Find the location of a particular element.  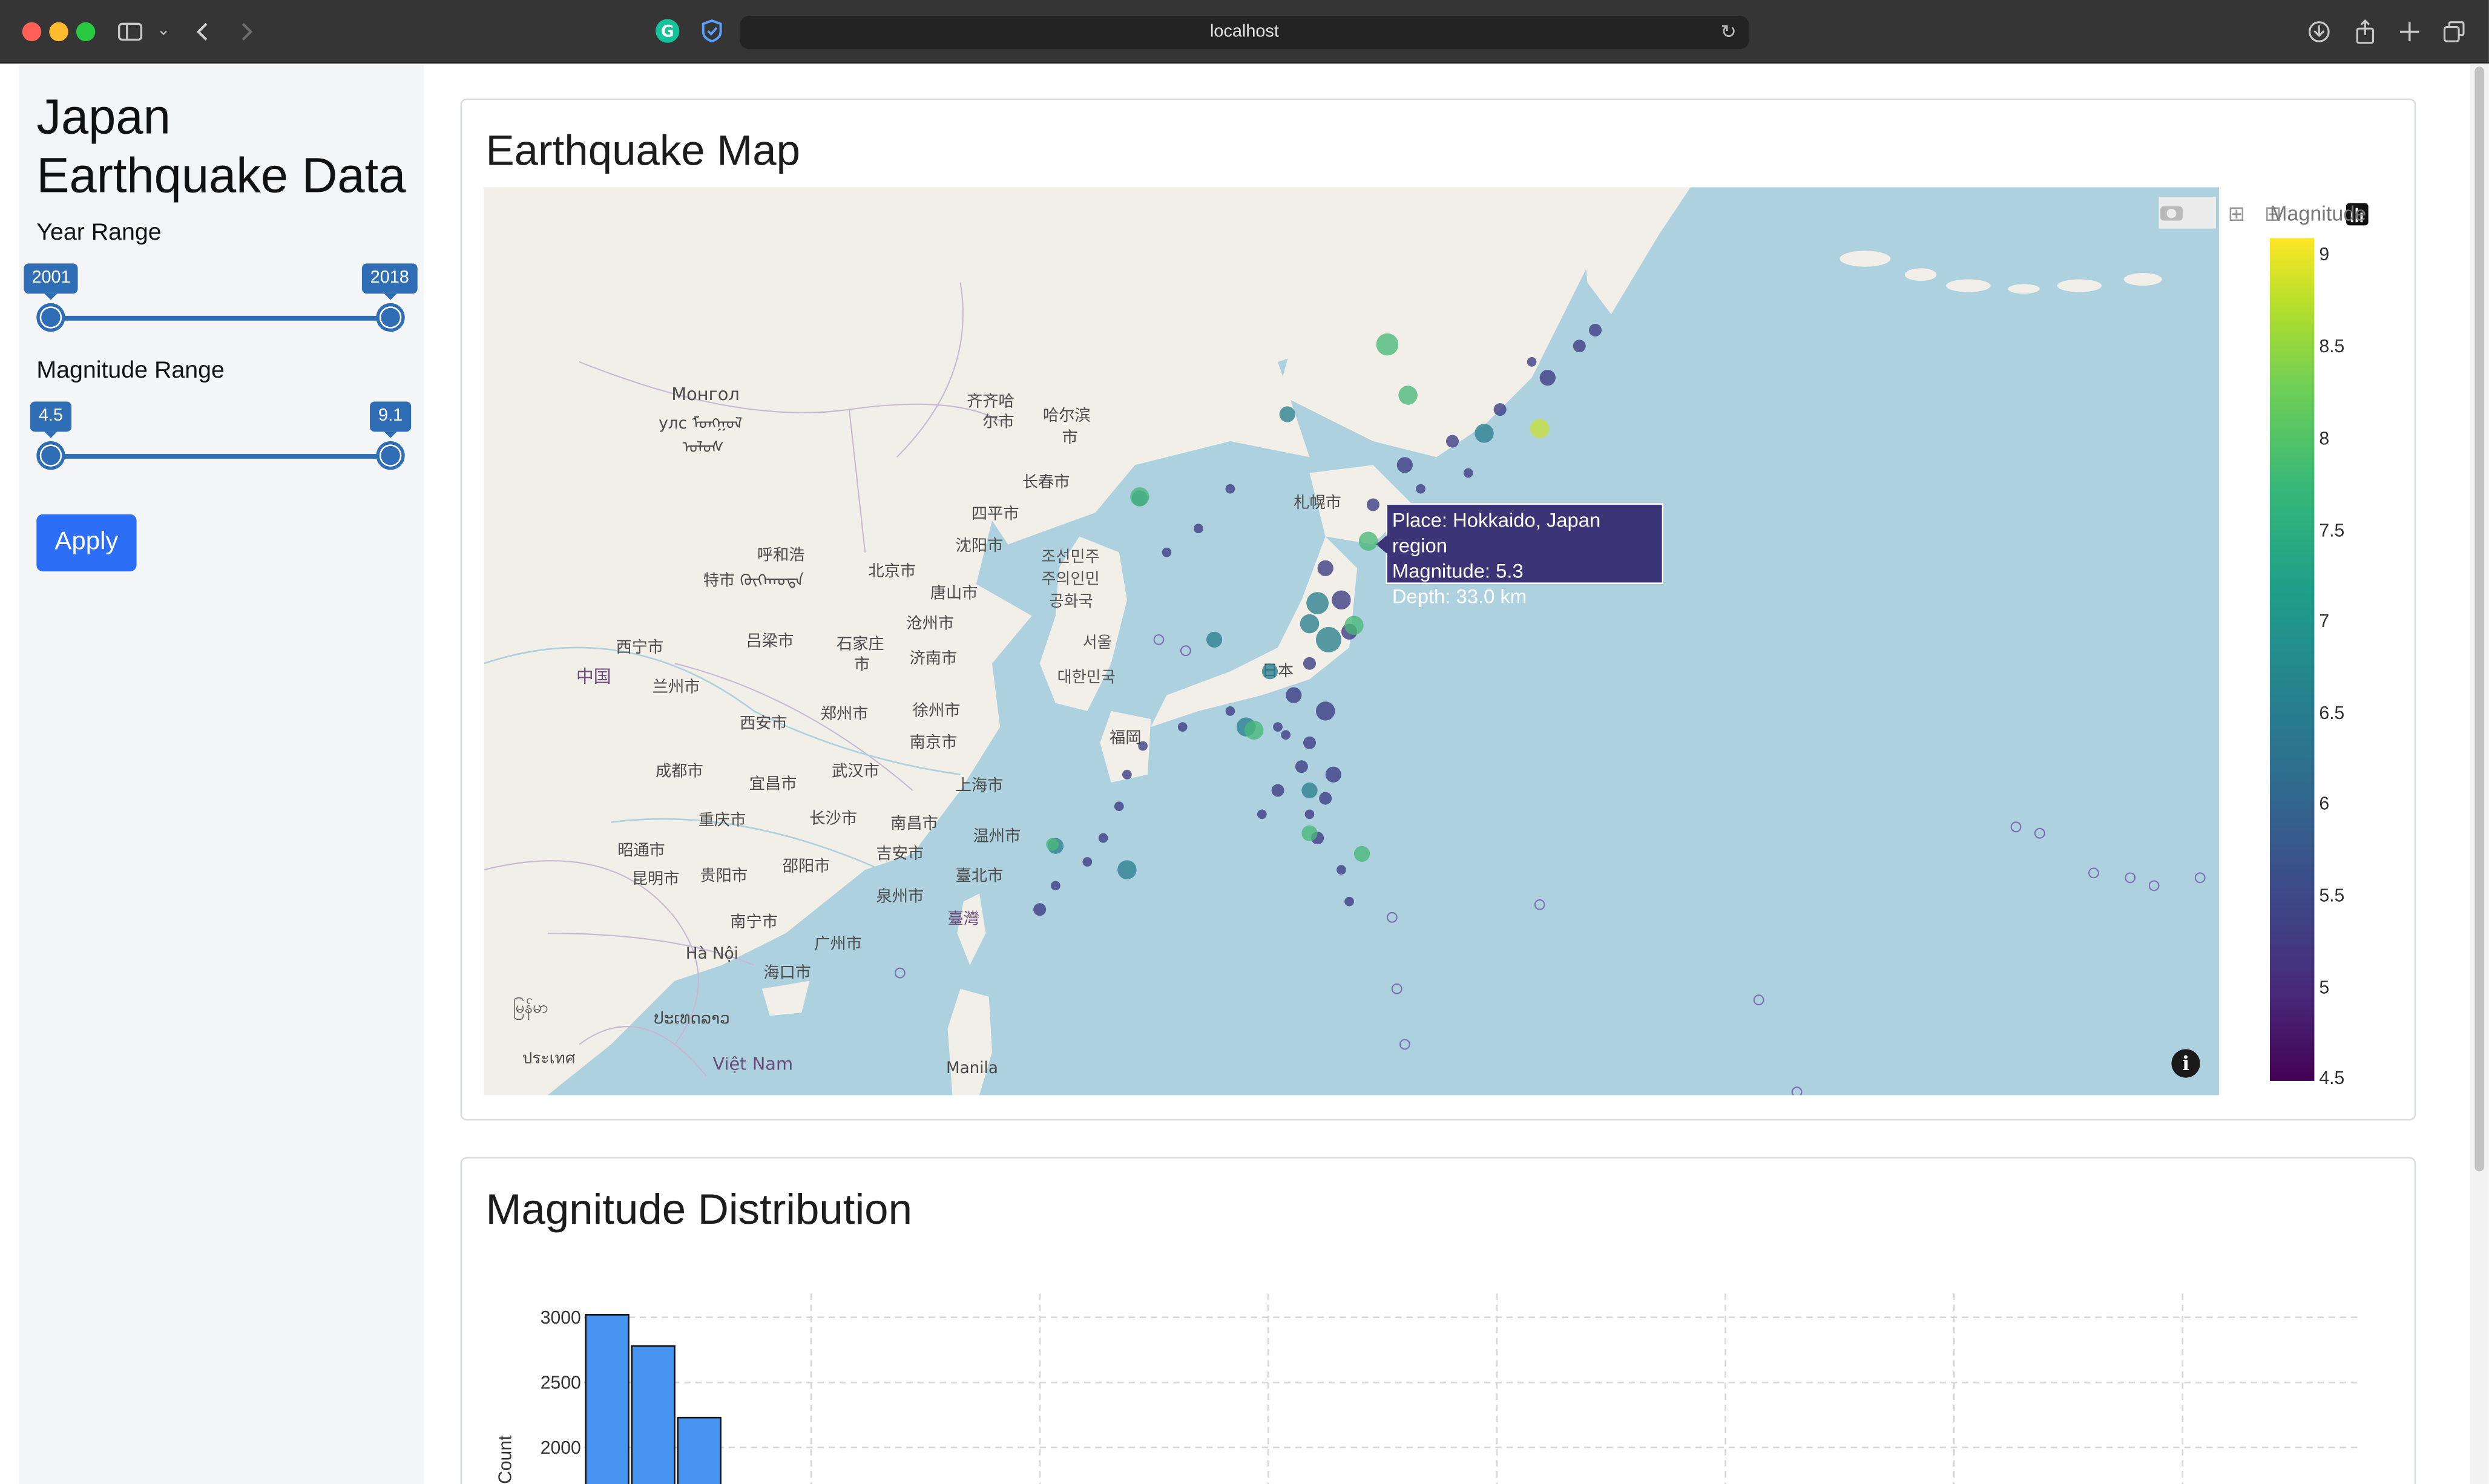

map-attribution-info-icon: i is located at coordinates (2185, 1064).